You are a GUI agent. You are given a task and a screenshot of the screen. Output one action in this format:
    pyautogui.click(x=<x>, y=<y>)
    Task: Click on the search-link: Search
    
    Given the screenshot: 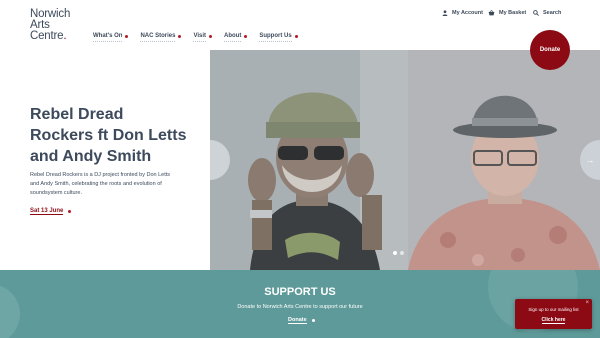 What is the action you would take?
    pyautogui.click(x=547, y=13)
    